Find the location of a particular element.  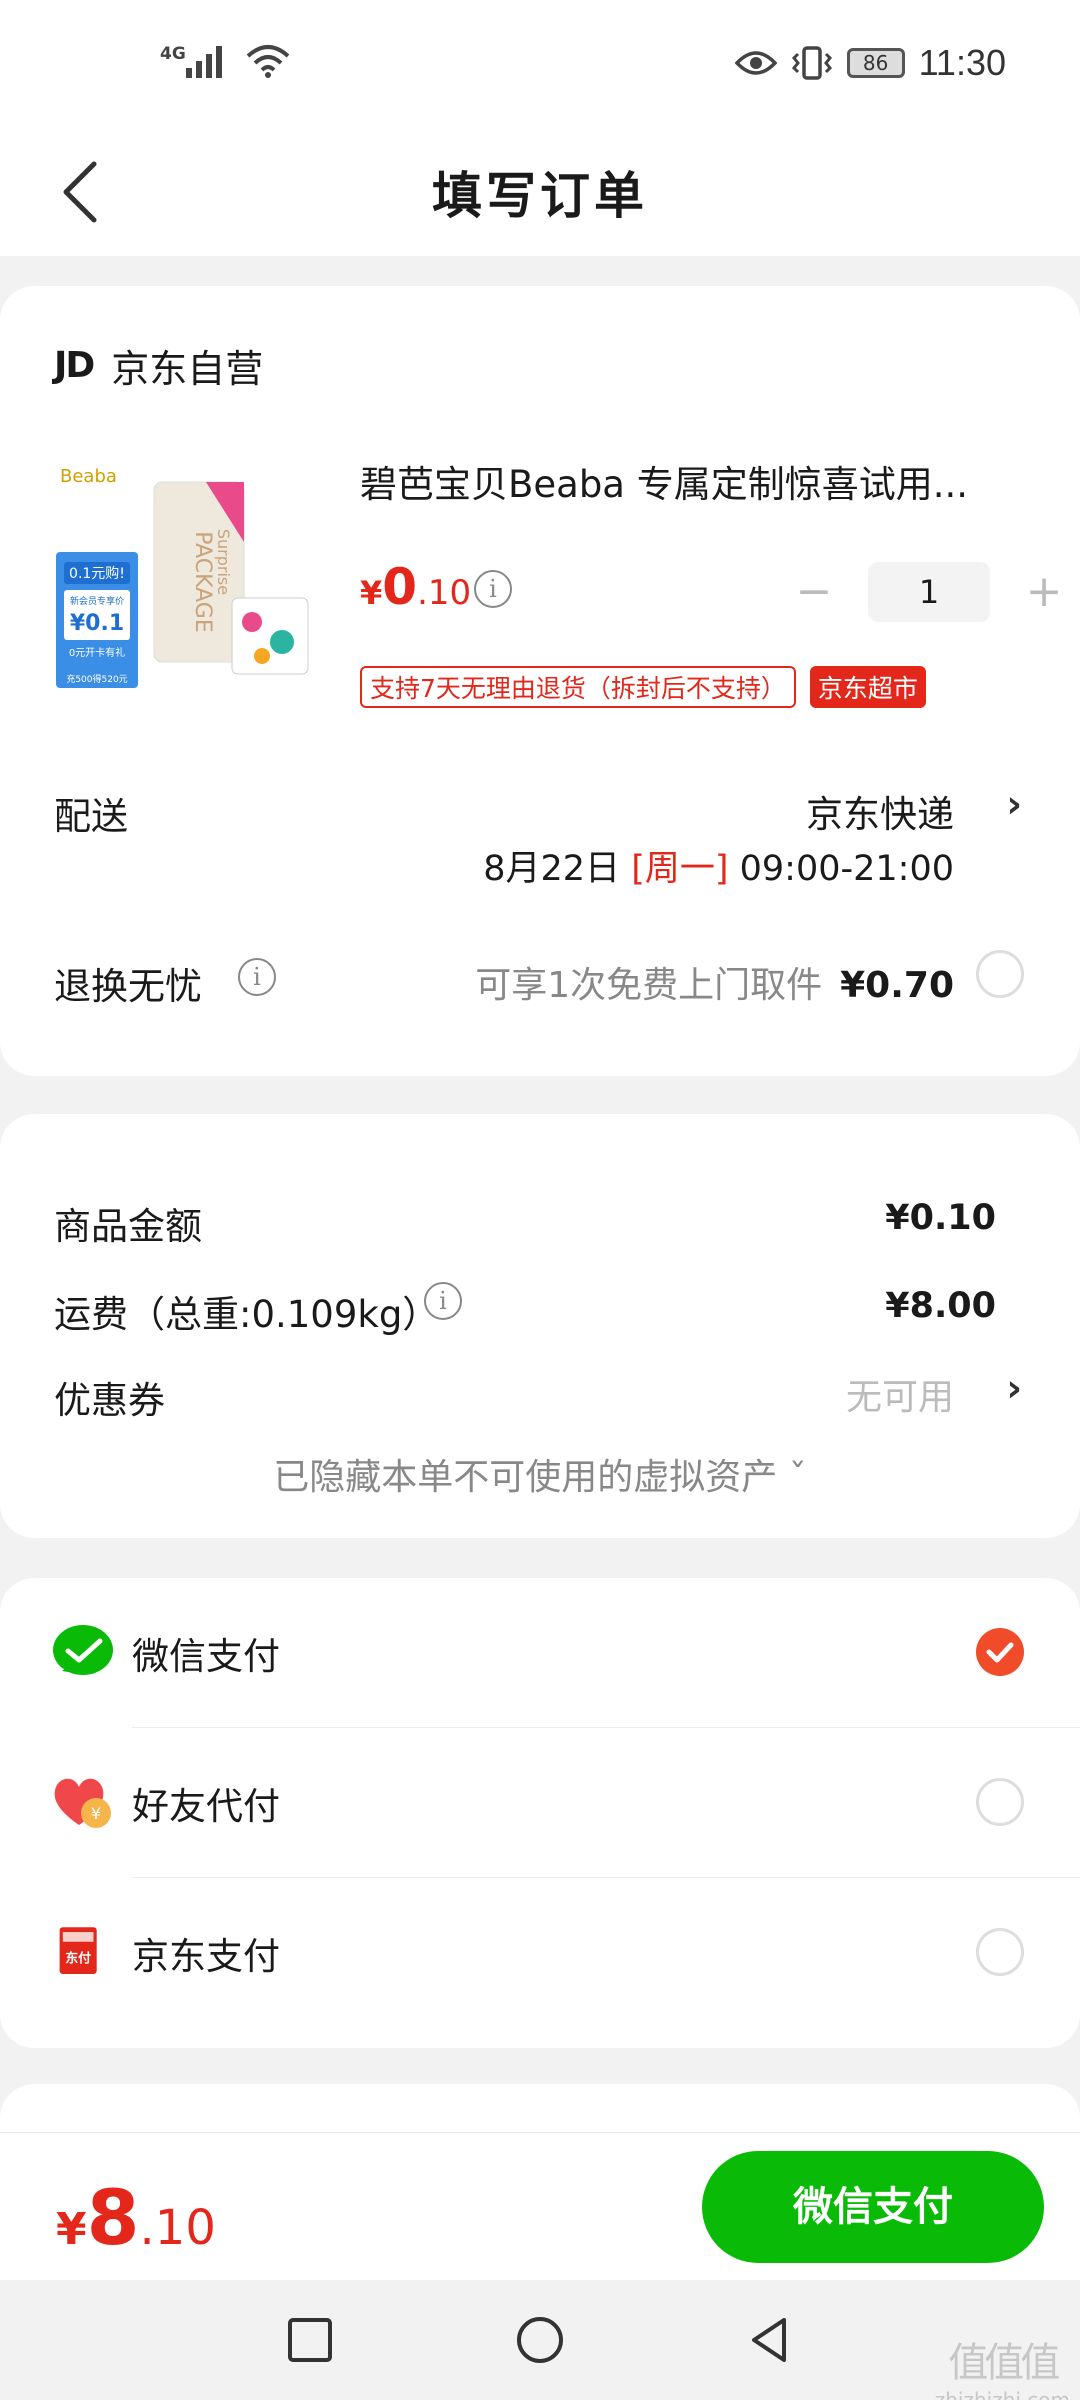

decrement-button: − is located at coordinates (814, 592).